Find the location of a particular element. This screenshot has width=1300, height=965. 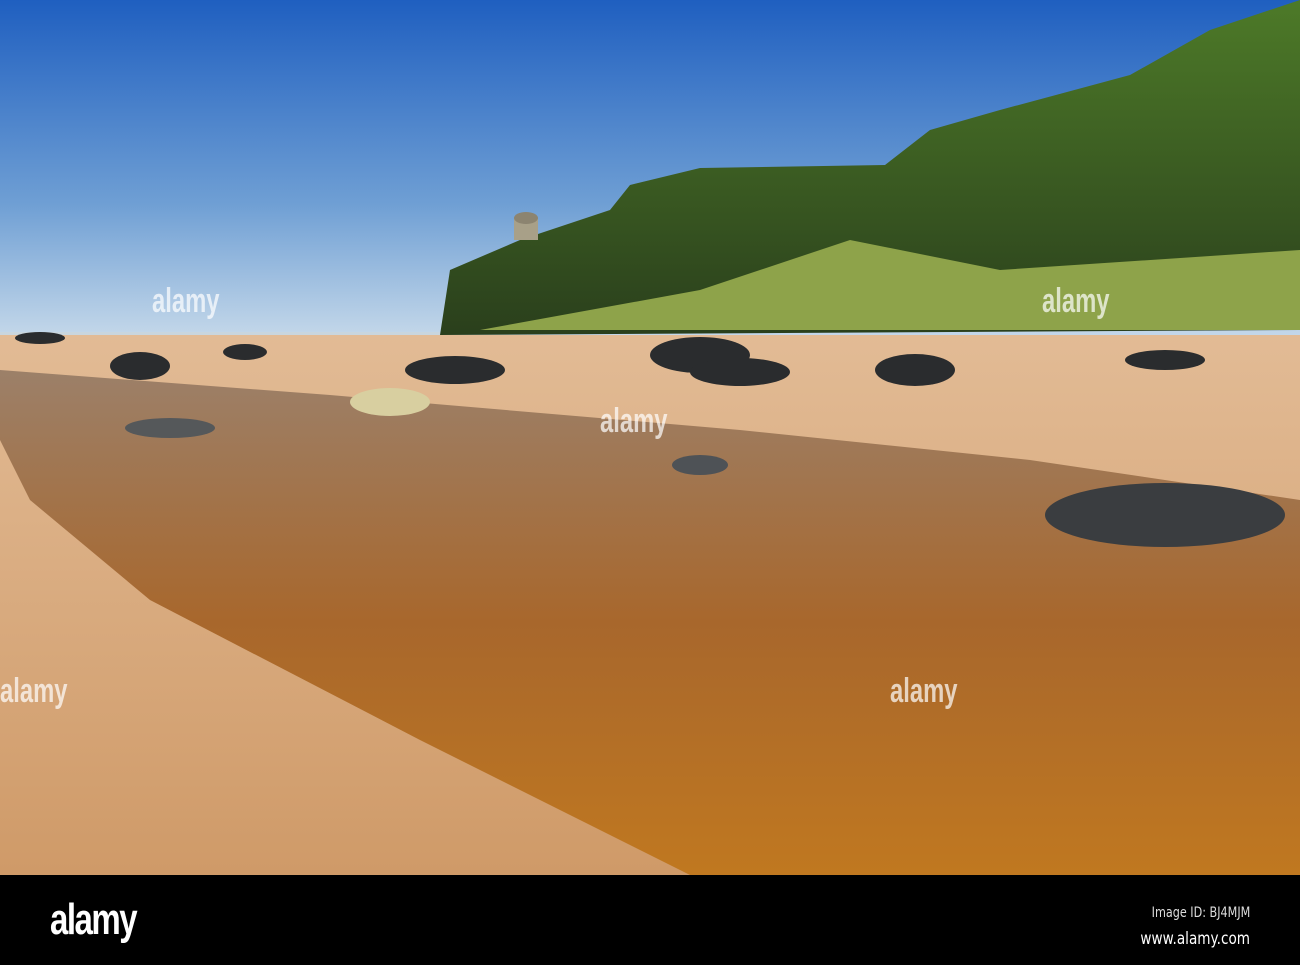

website-link: www.alamy.com is located at coordinates (1195, 939).